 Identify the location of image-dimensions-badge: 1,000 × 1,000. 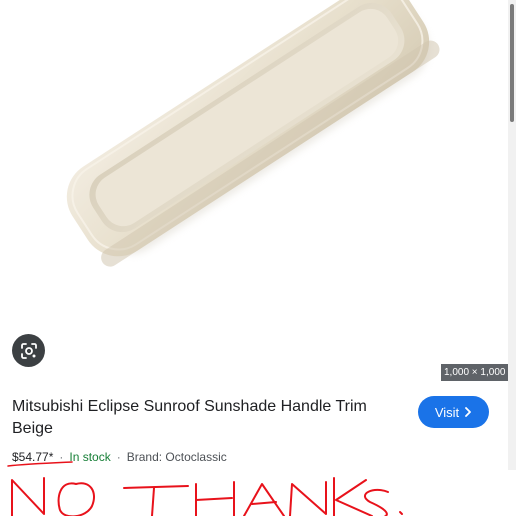
(474, 372).